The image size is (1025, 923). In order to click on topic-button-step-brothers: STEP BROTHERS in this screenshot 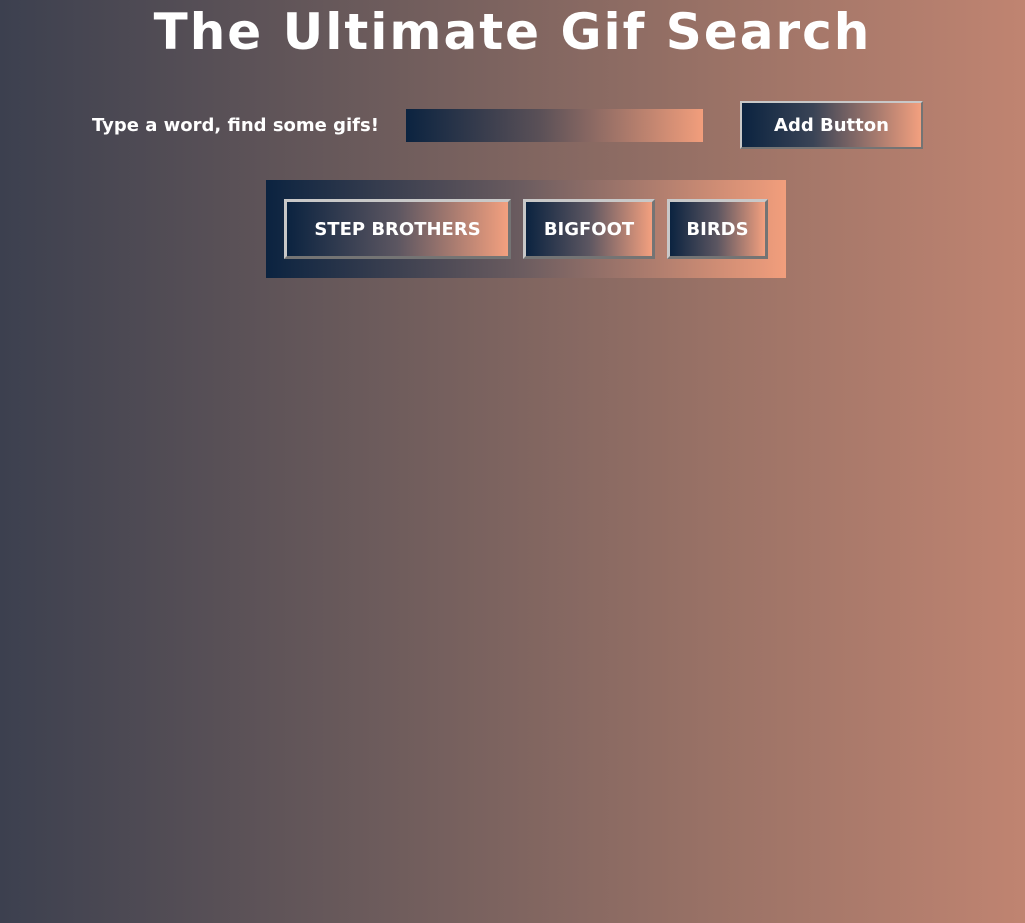, I will do `click(397, 229)`.